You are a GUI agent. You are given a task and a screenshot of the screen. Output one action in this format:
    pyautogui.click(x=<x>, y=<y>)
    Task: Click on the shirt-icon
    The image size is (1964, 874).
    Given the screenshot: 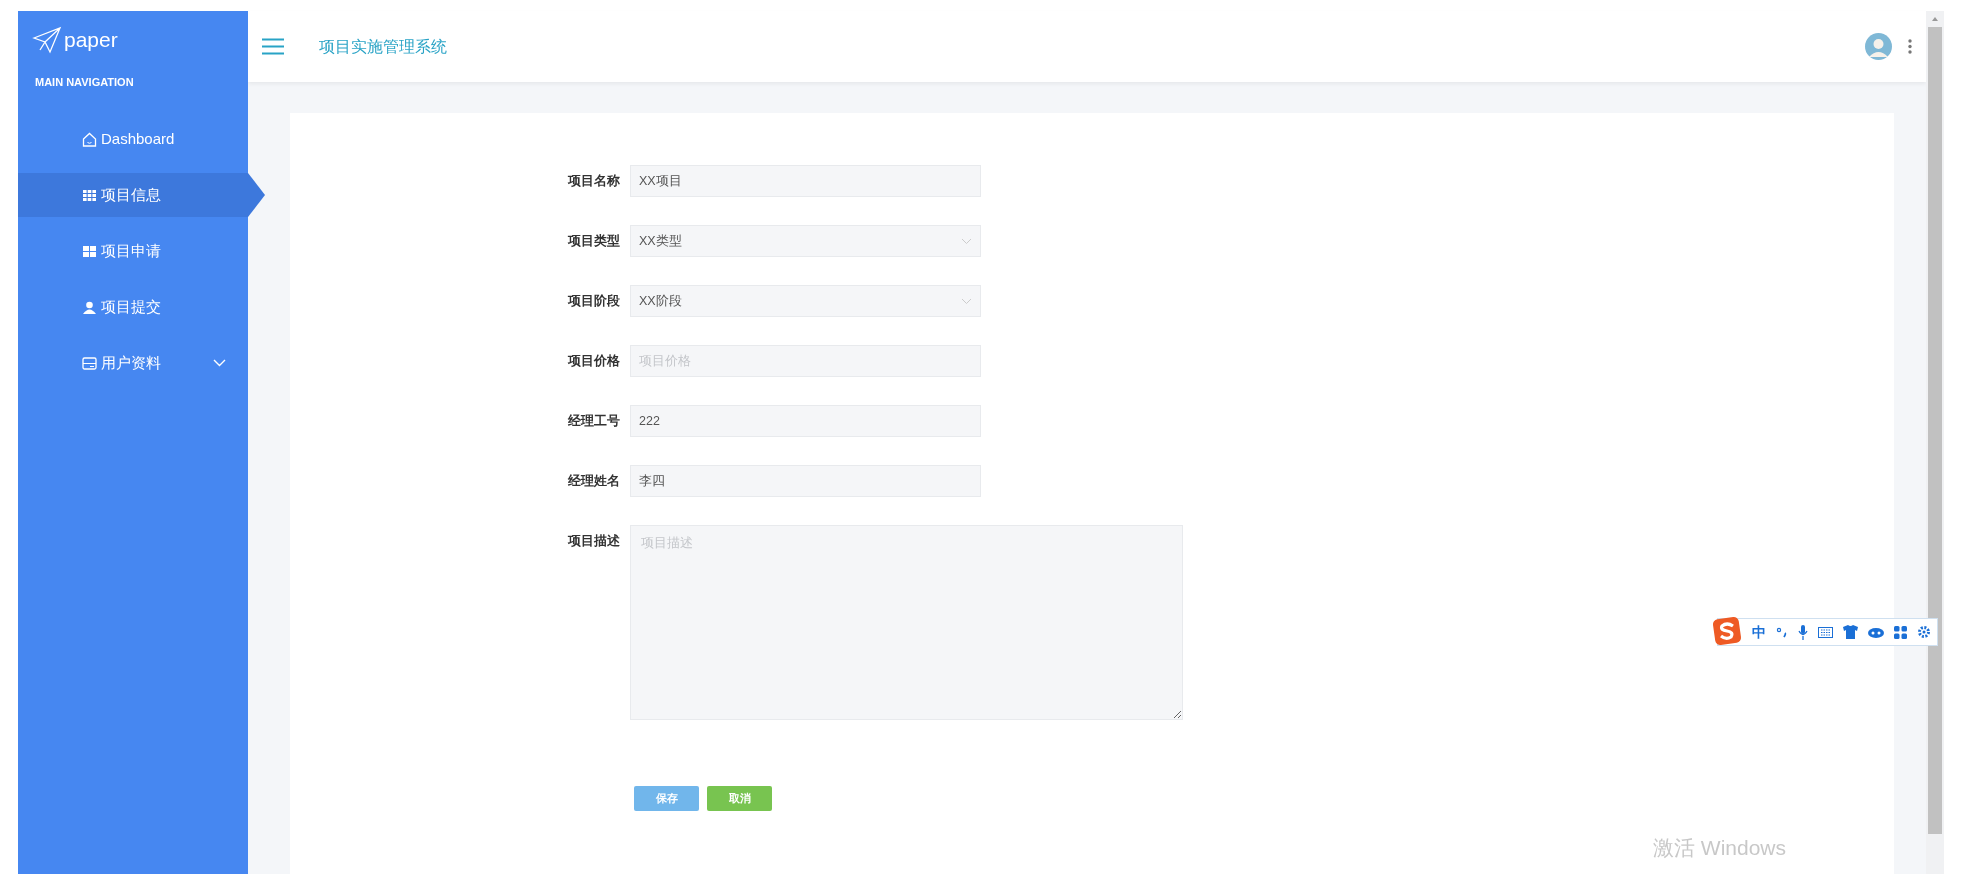 What is the action you would take?
    pyautogui.click(x=1850, y=632)
    